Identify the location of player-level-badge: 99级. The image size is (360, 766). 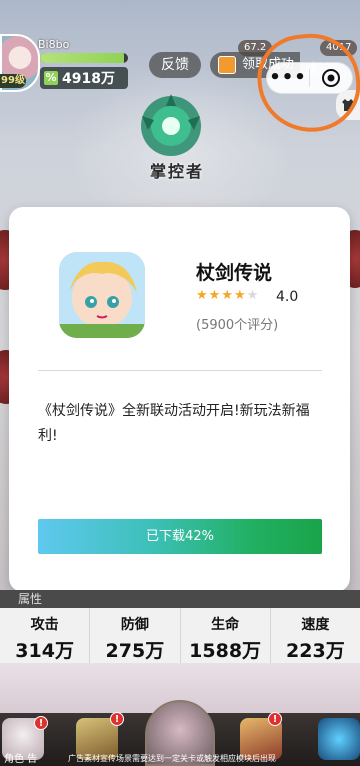
(13, 81).